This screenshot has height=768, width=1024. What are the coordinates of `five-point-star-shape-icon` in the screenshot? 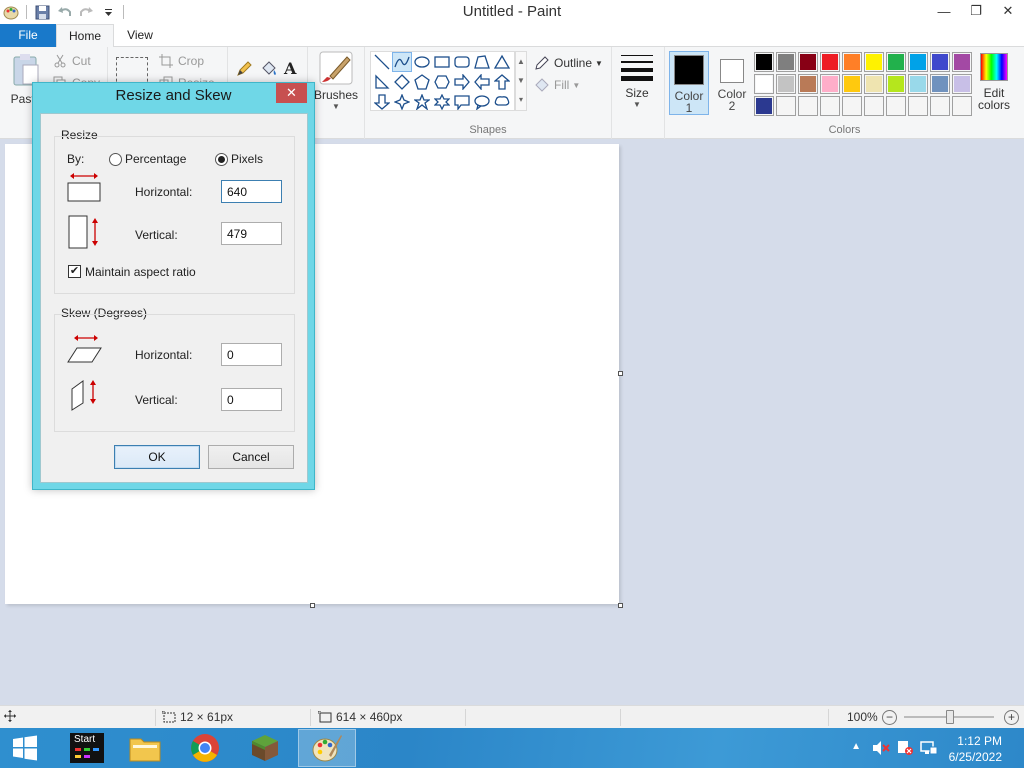 It's located at (422, 102).